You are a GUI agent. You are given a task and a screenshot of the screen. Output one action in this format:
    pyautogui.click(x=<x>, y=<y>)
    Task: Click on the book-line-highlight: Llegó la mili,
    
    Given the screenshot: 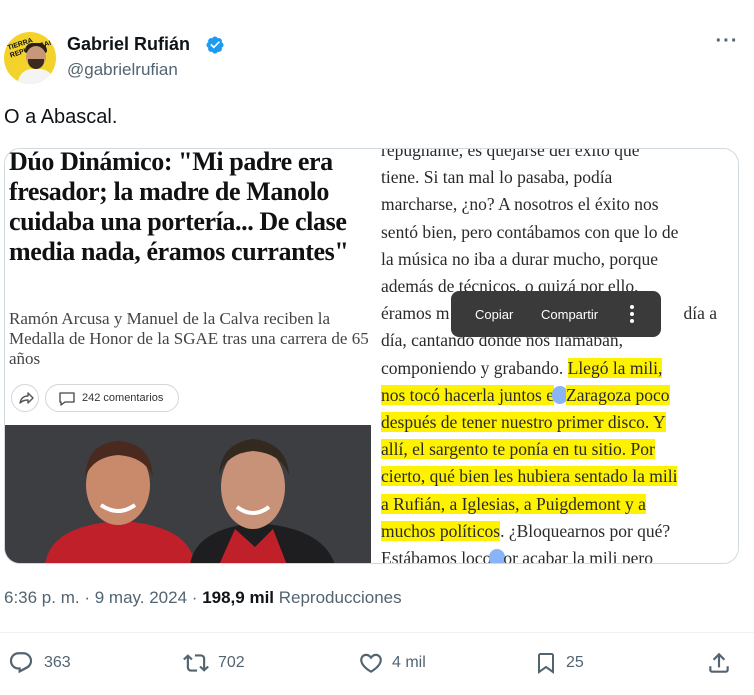 What is the action you would take?
    pyautogui.click(x=615, y=367)
    